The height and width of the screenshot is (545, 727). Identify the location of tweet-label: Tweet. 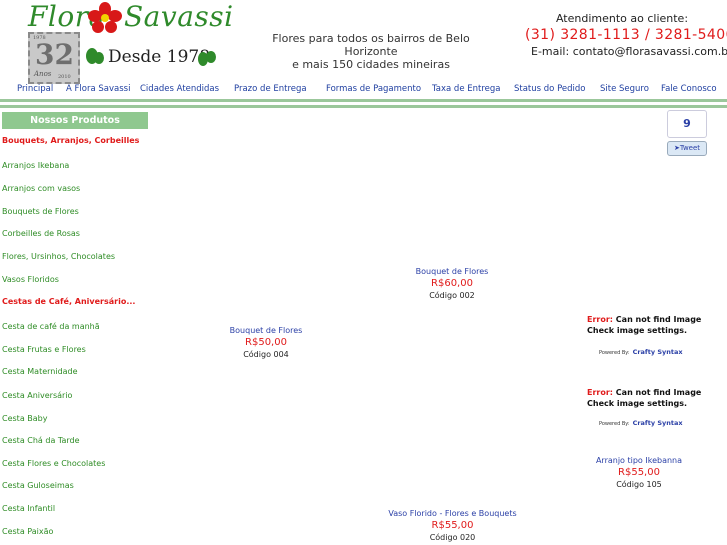
(690, 148).